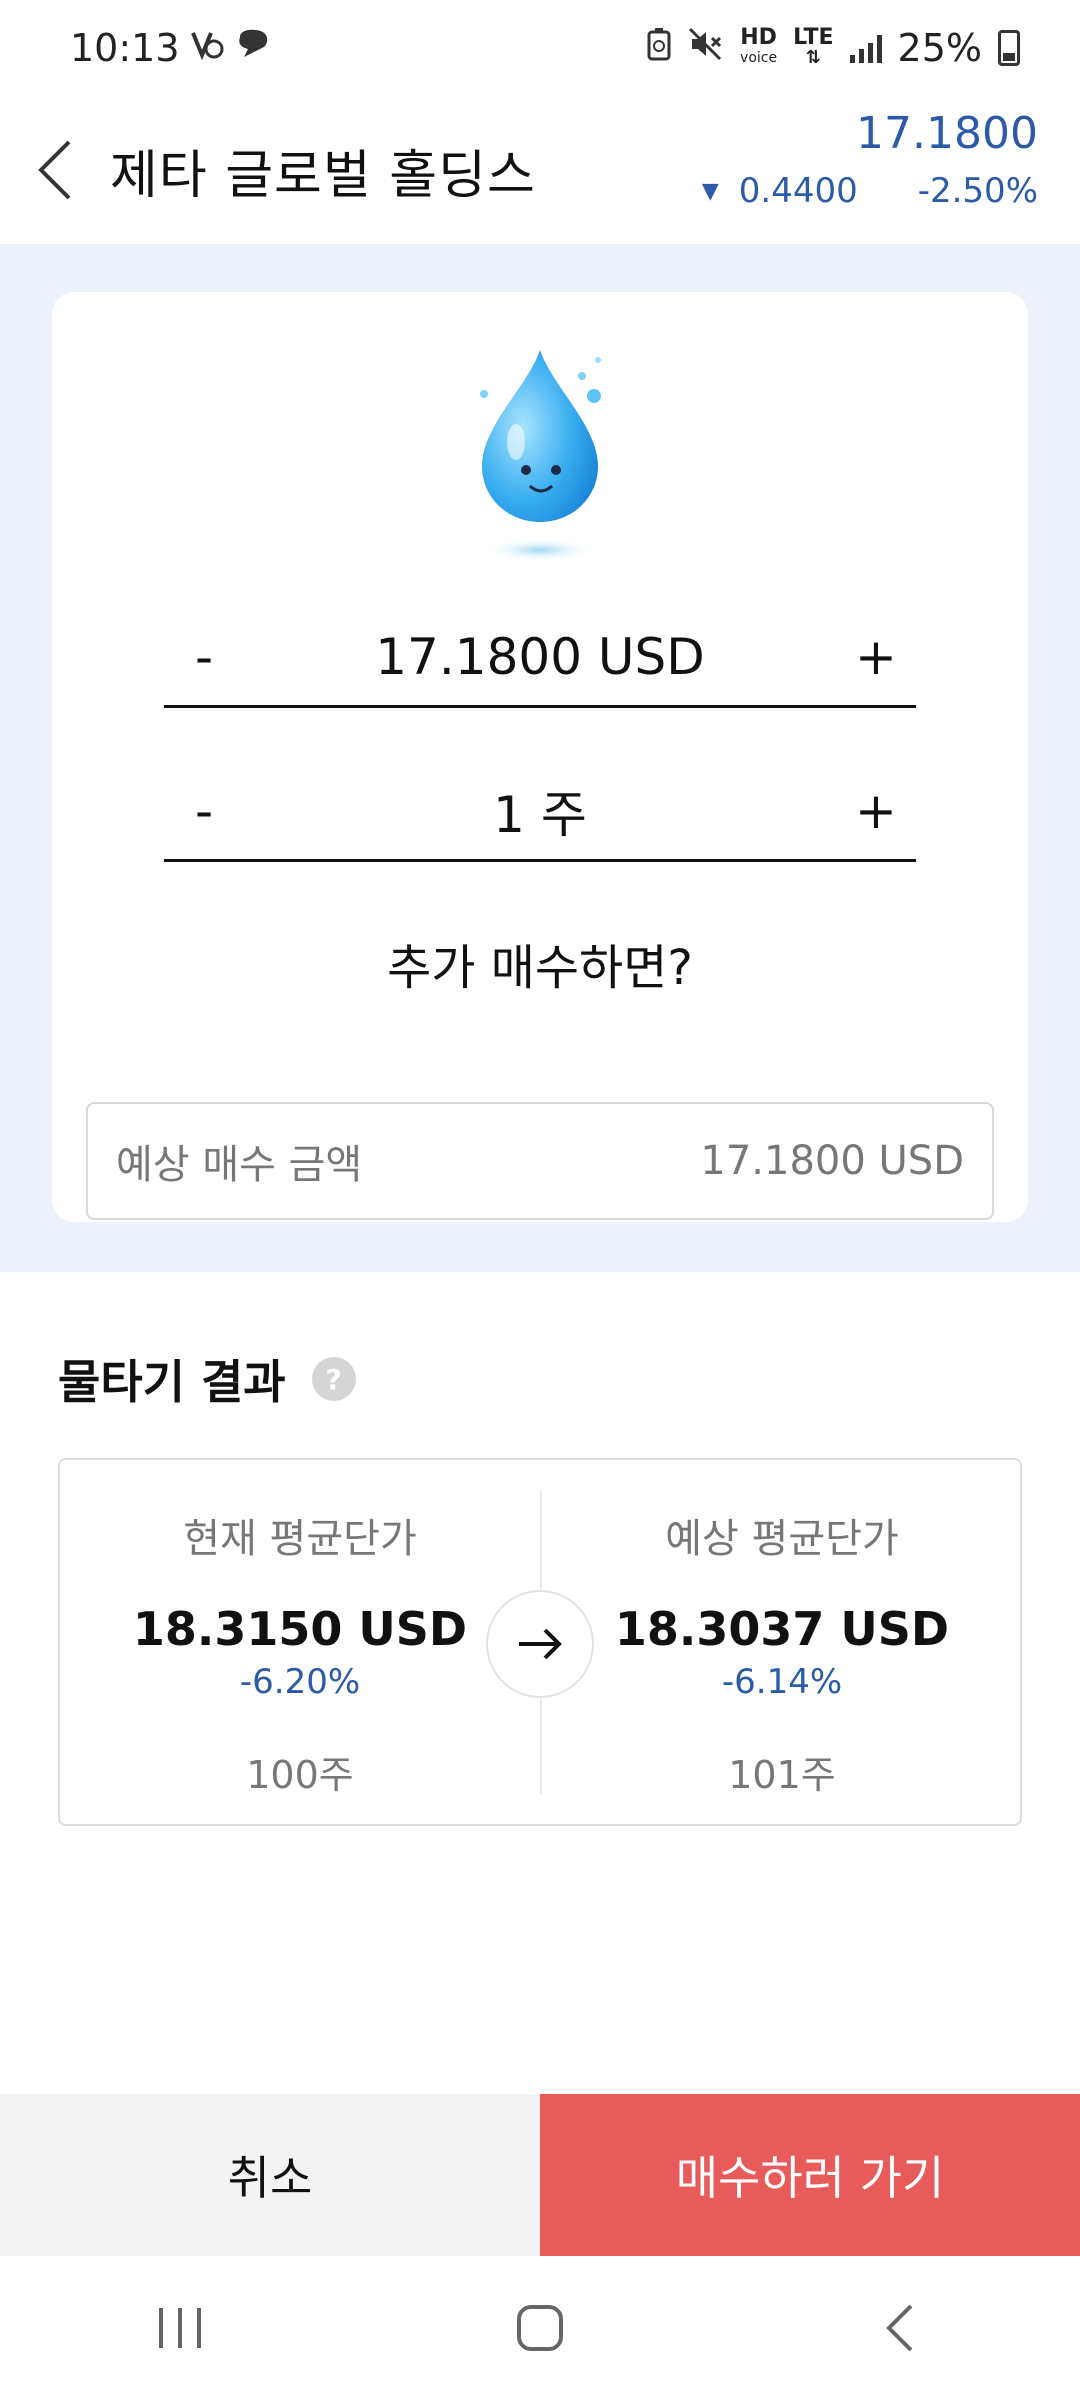 The image size is (1080, 2400). I want to click on mute-icon, so click(706, 48).